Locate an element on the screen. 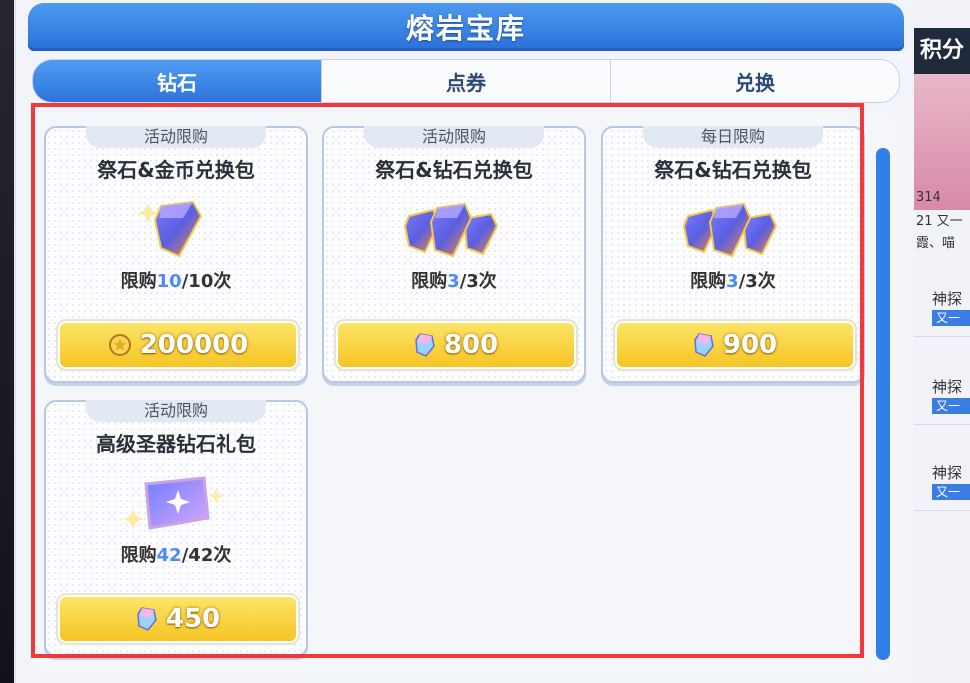  side-meta: 314 is located at coordinates (928, 197).